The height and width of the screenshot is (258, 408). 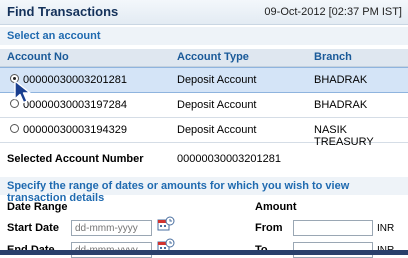 I want to click on bottom-bar, so click(x=204, y=252).